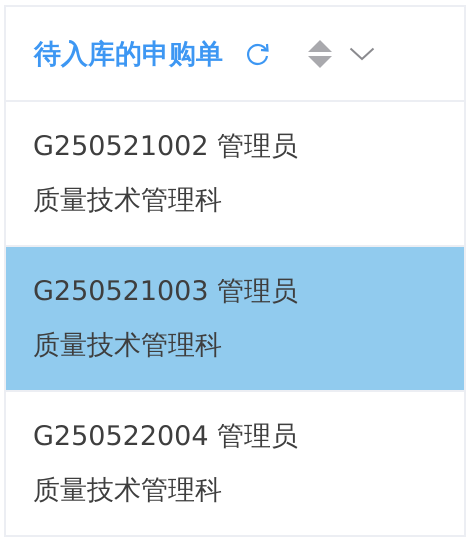  Describe the element at coordinates (166, 437) in the screenshot. I see `order-number-and-user: G250522004 管理员` at that location.